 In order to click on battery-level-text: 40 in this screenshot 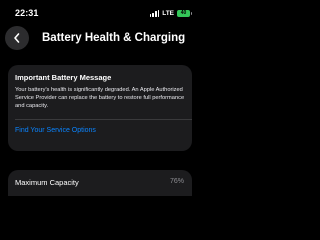, I will do `click(183, 12)`.